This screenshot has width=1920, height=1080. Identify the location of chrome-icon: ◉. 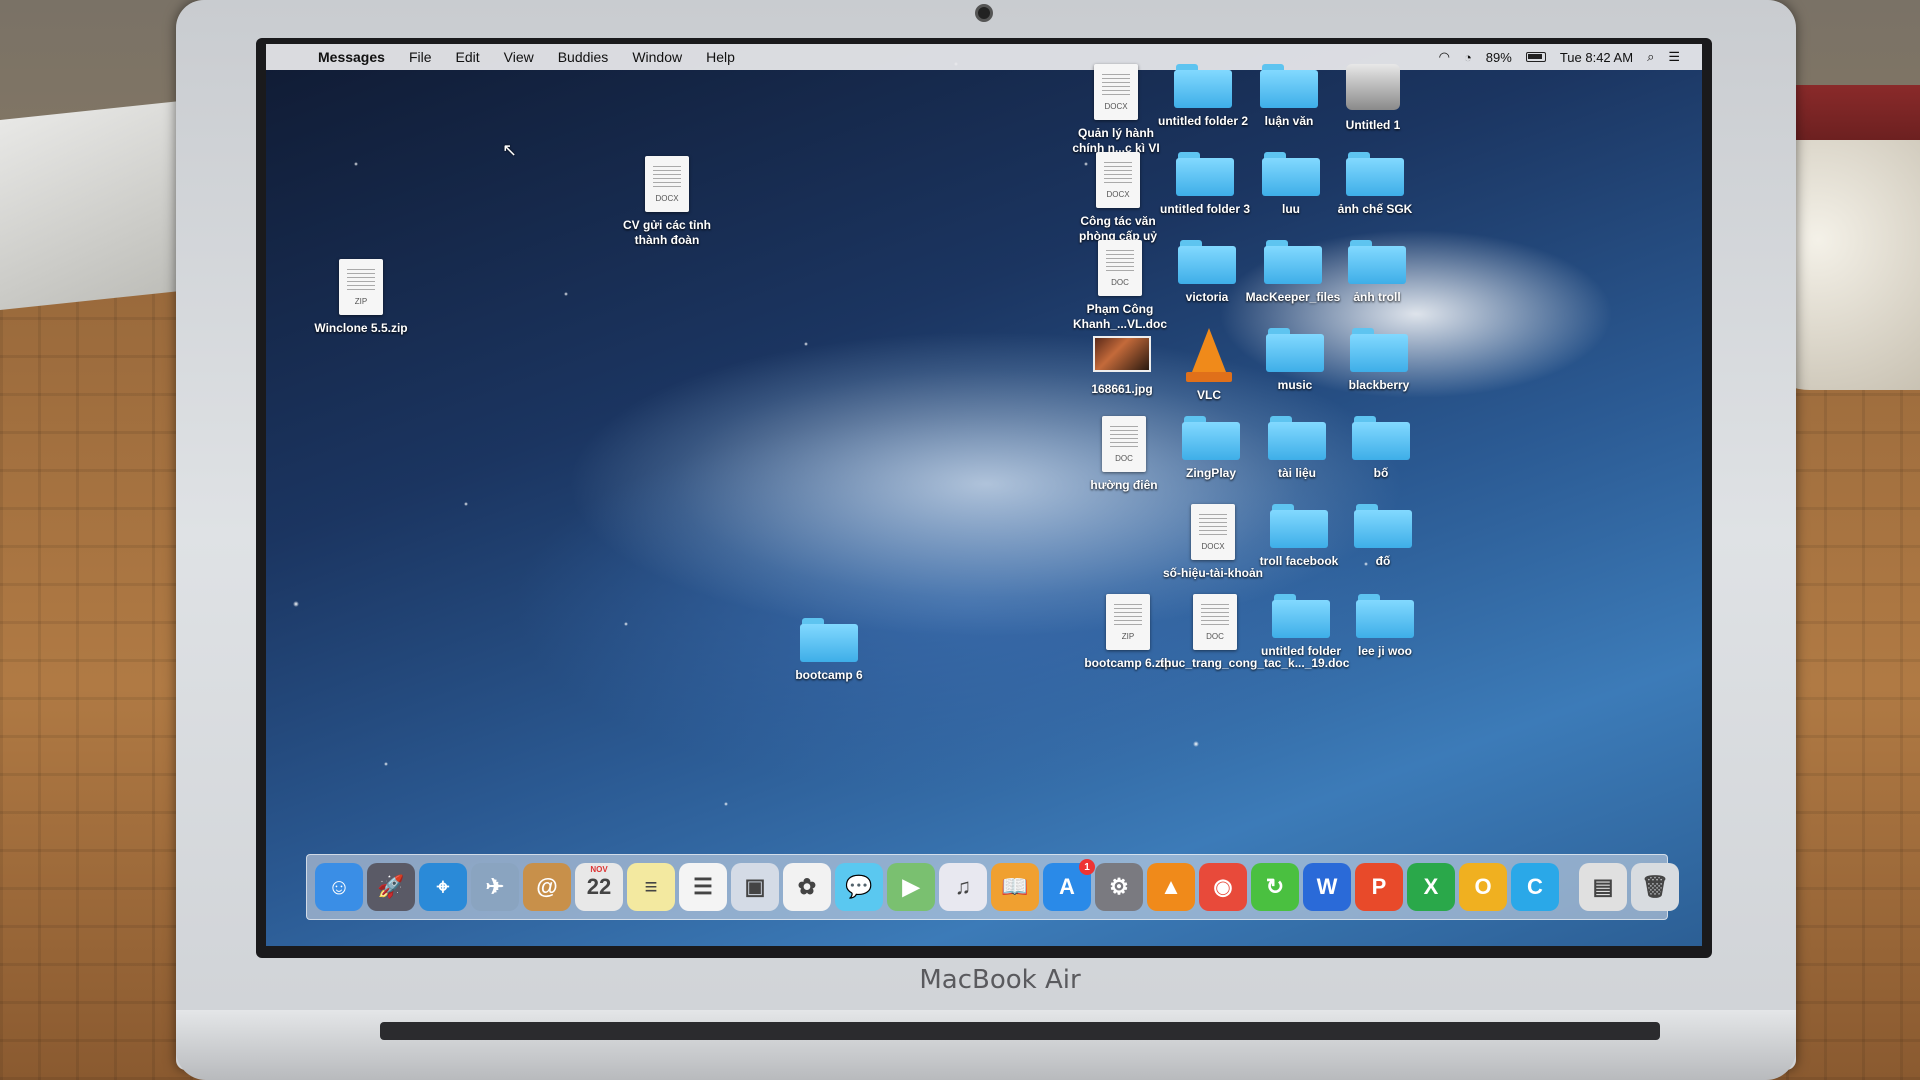
(1223, 887).